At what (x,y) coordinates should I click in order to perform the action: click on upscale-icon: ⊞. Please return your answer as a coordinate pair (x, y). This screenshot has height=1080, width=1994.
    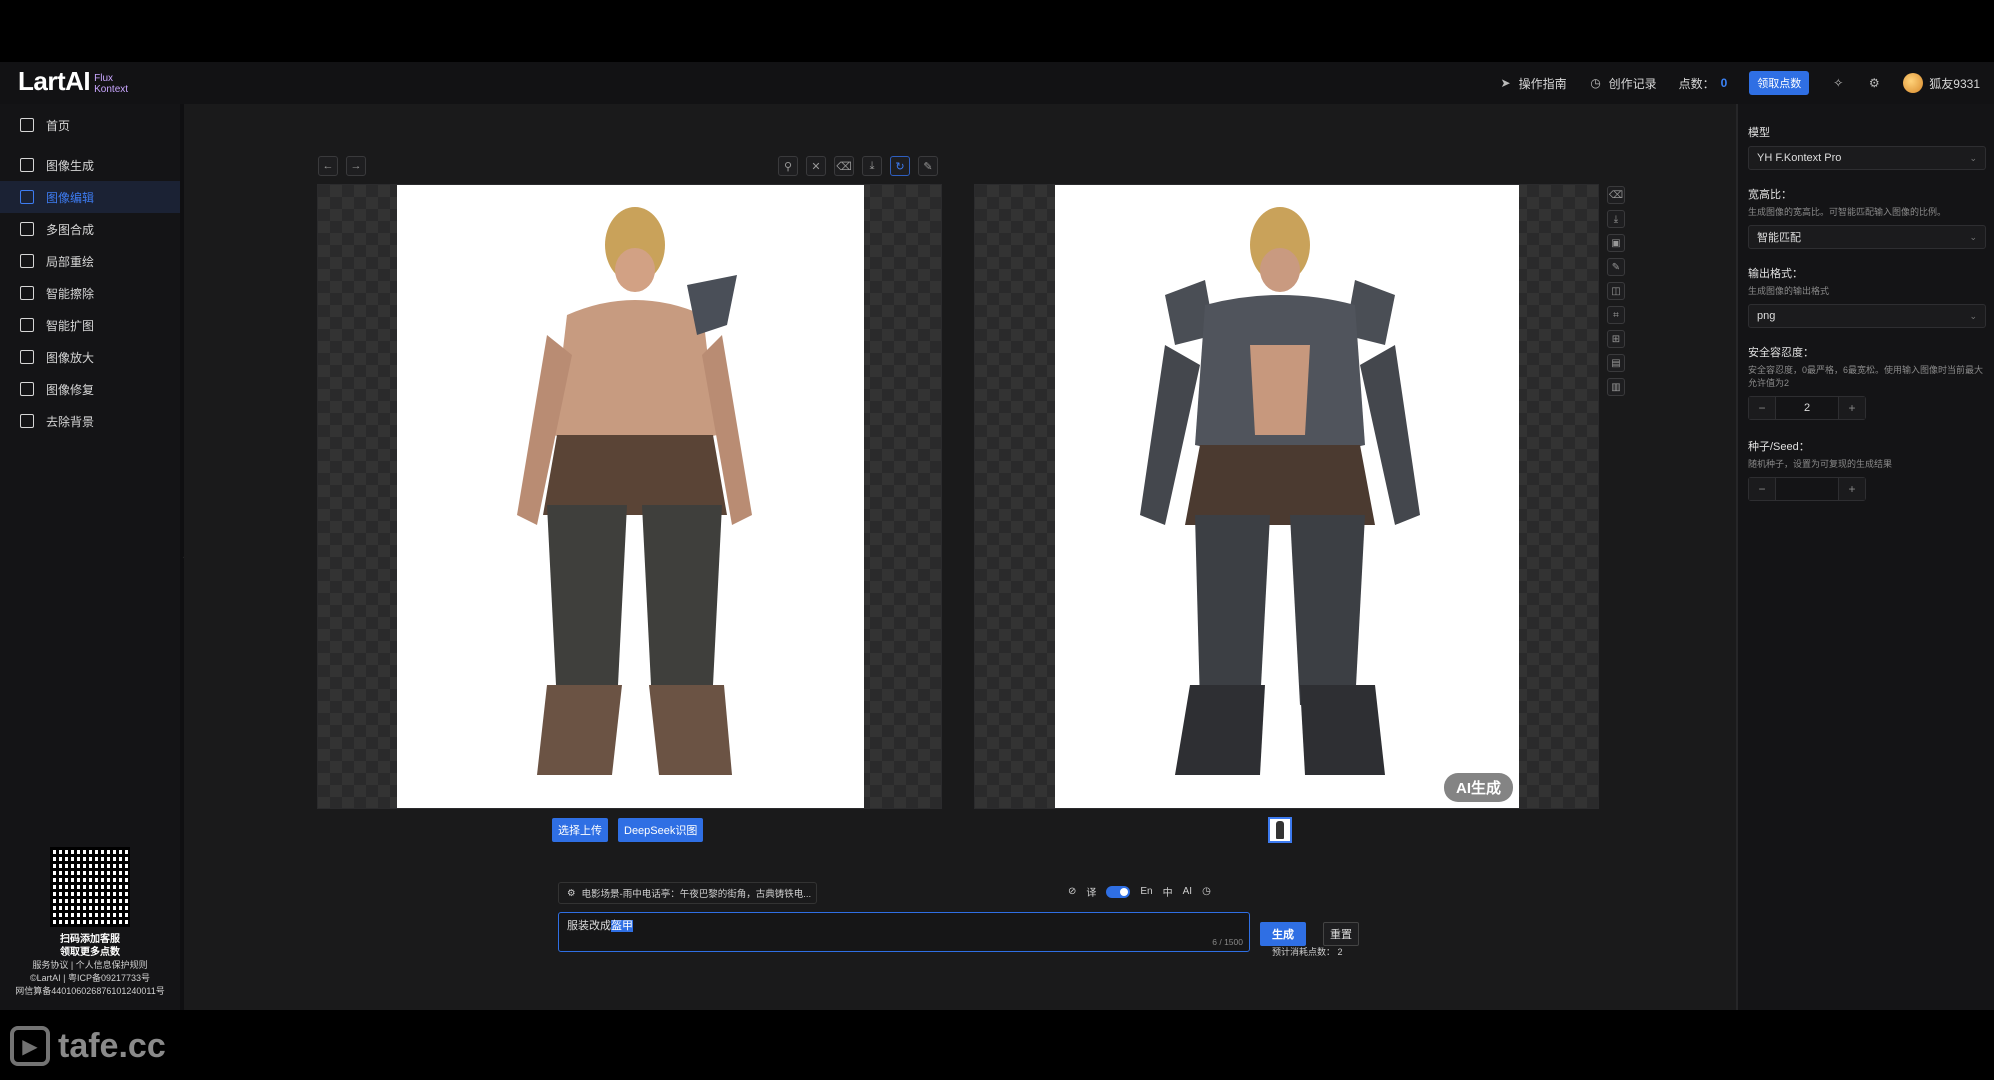
    Looking at the image, I should click on (1616, 339).